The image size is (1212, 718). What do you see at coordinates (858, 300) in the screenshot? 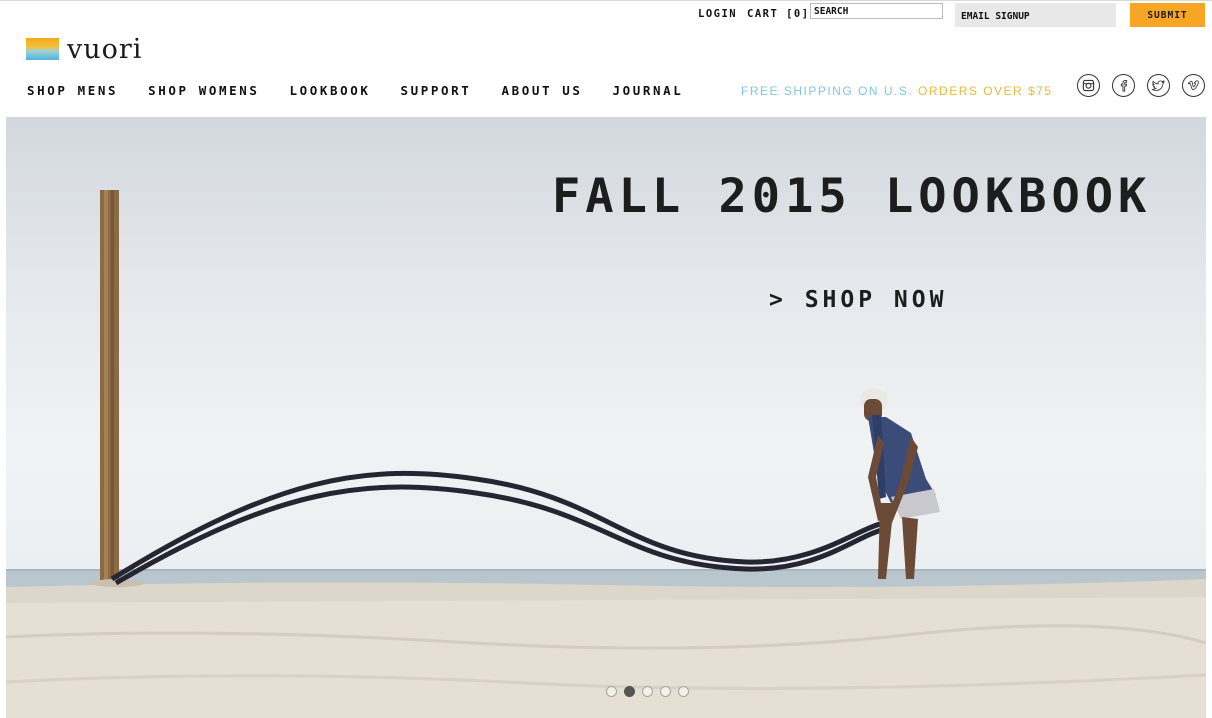
I see `shop-now-link: > SHOP NOW` at bounding box center [858, 300].